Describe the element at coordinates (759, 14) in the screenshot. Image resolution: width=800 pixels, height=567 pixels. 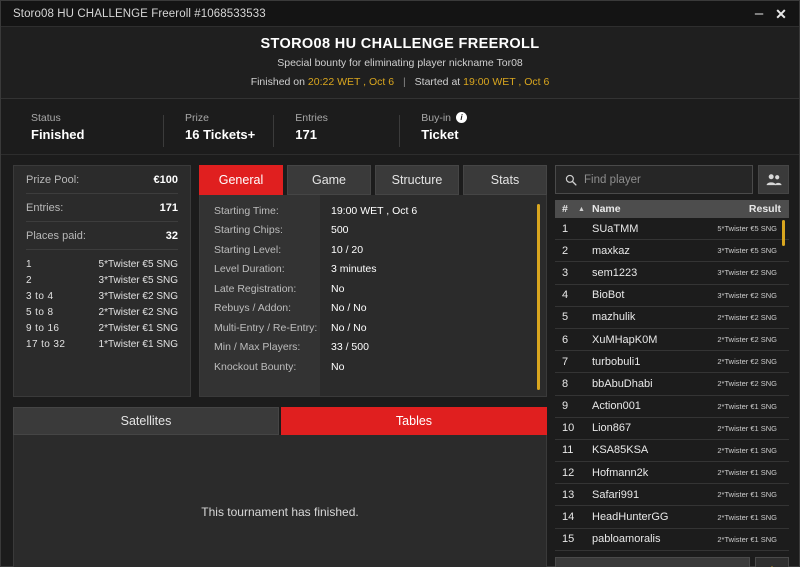
I see `minimize-icon: –` at that location.